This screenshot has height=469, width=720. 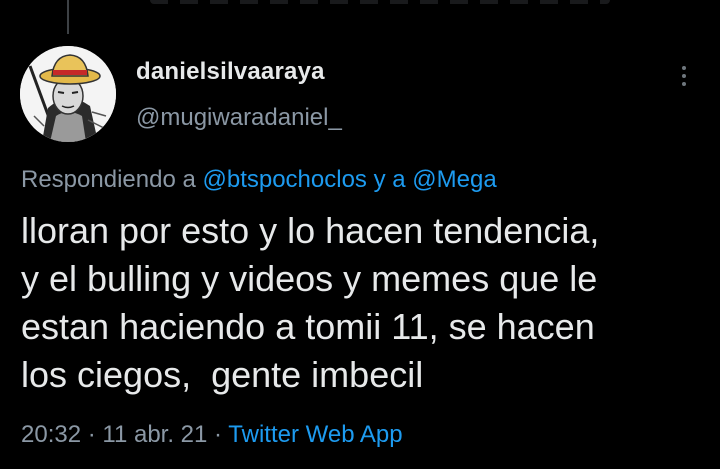 I want to click on tweet-source-link: Twitter Web App, so click(x=315, y=434).